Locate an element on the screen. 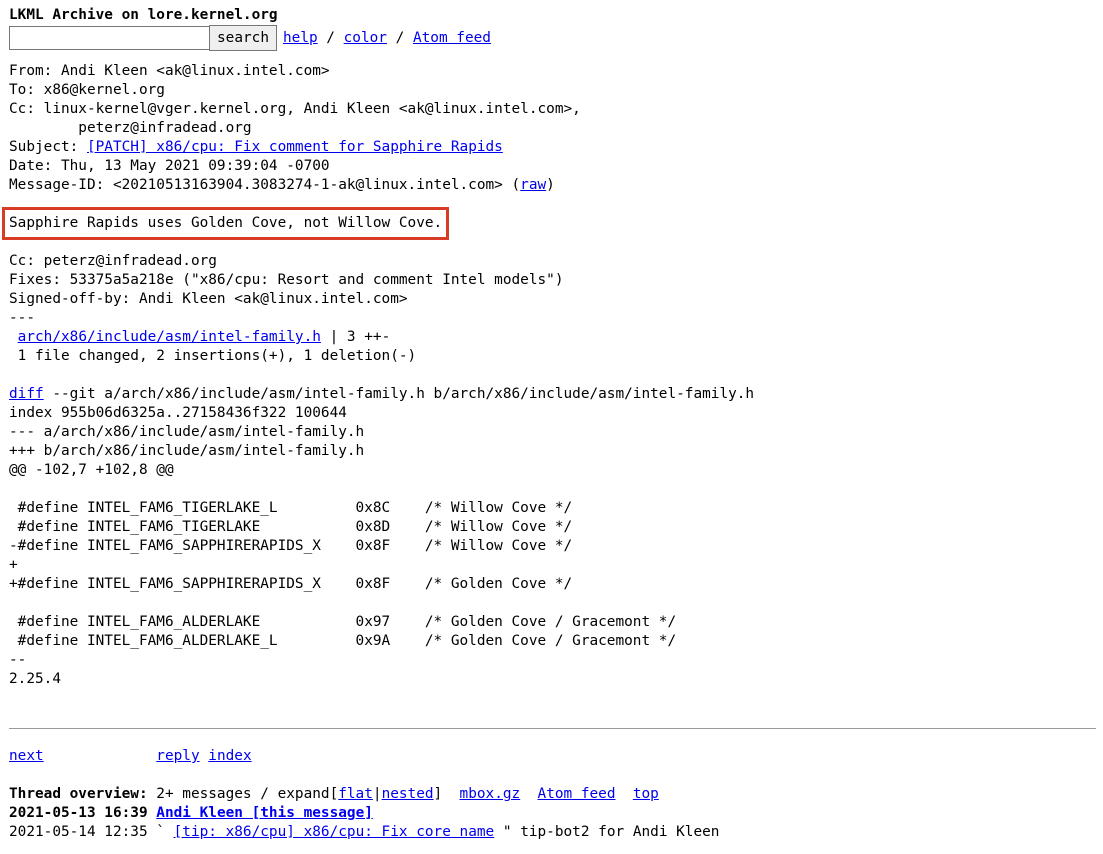  index-link: index is located at coordinates (229, 756).